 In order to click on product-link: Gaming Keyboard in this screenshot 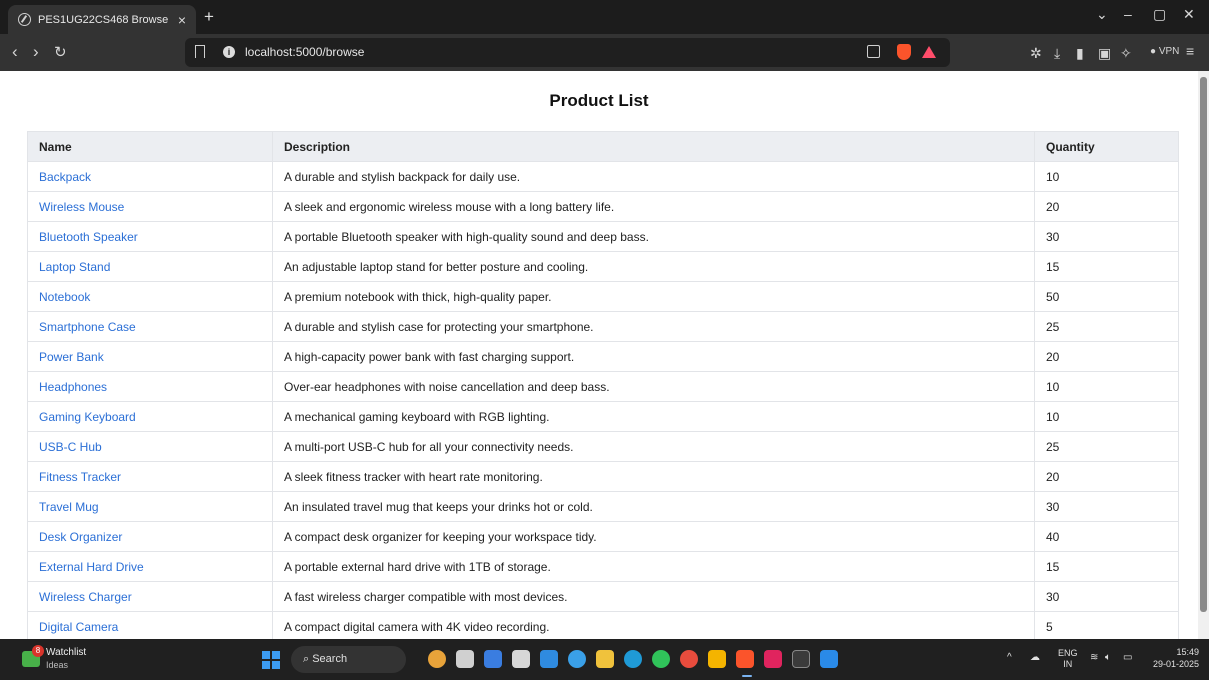, I will do `click(87, 417)`.